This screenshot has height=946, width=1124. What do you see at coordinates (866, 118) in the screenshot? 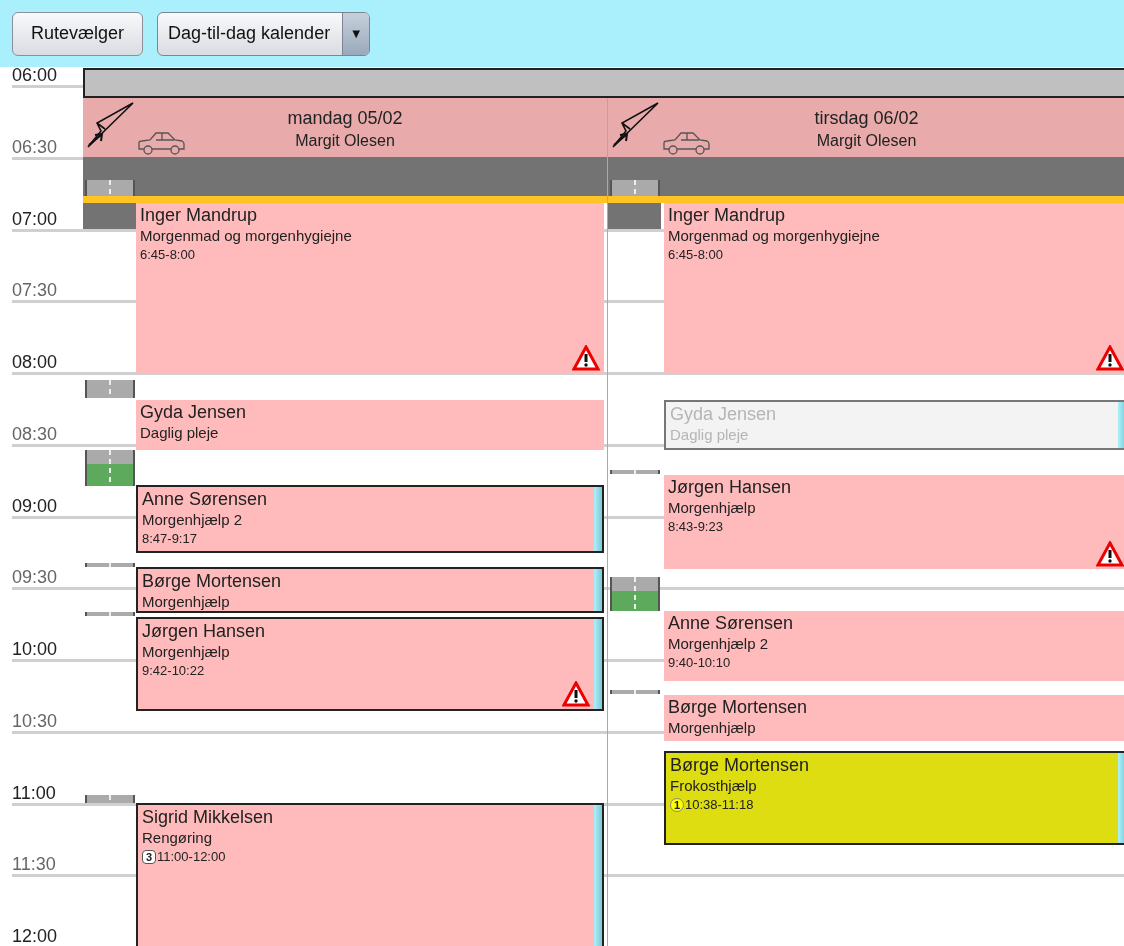
I see `day-date: tirsdag 06/02` at bounding box center [866, 118].